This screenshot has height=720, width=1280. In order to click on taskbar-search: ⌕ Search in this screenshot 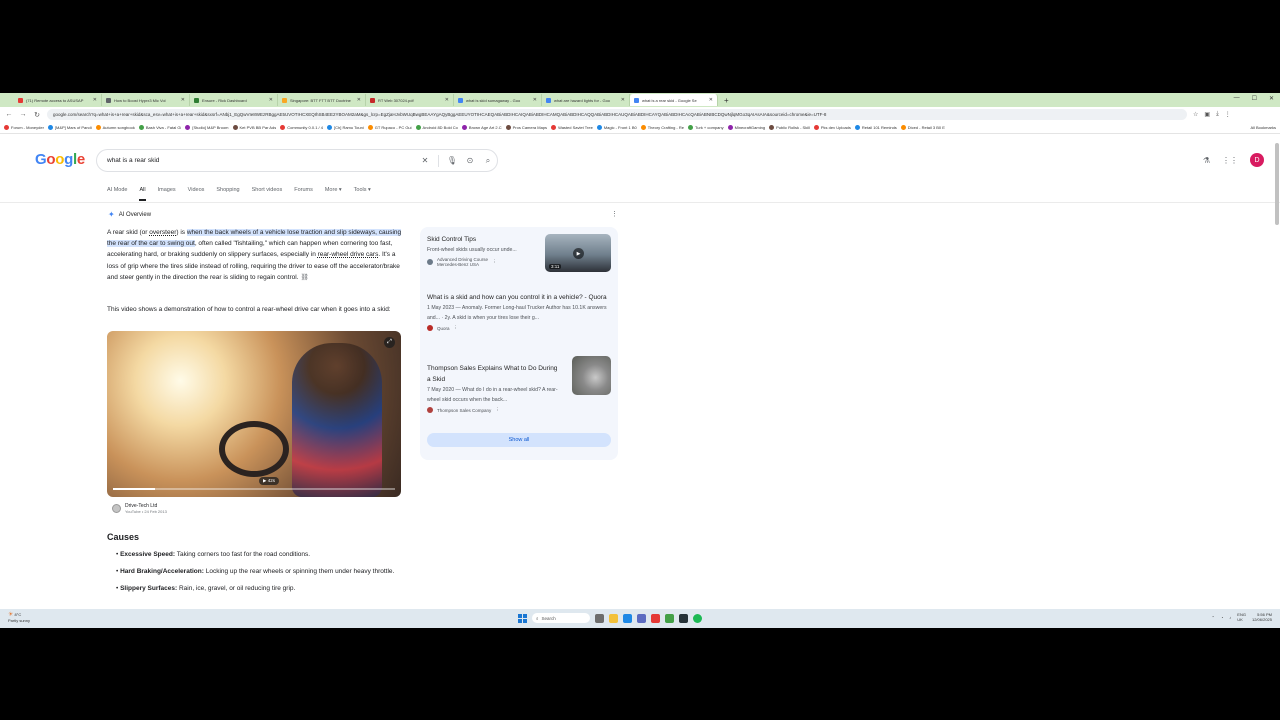, I will do `click(561, 618)`.